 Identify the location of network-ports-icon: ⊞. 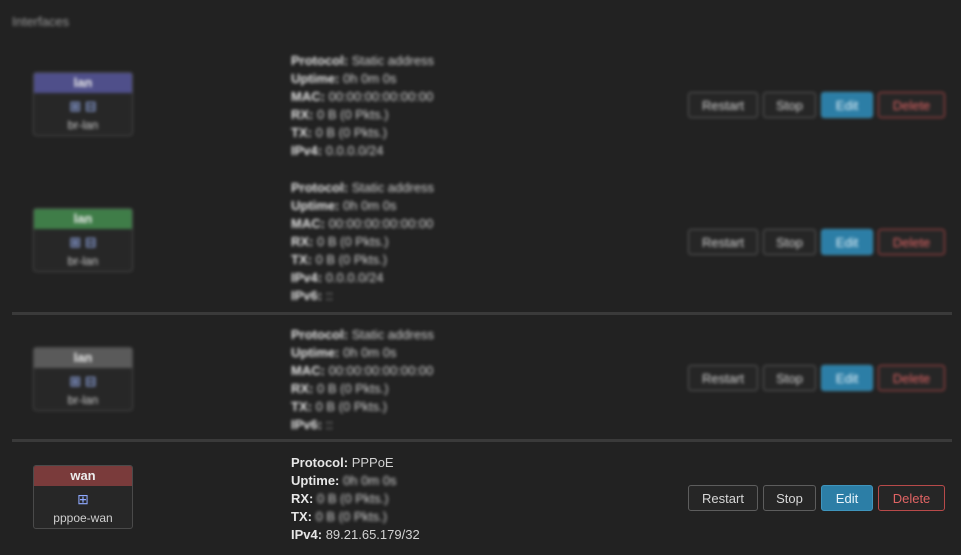
(83, 499).